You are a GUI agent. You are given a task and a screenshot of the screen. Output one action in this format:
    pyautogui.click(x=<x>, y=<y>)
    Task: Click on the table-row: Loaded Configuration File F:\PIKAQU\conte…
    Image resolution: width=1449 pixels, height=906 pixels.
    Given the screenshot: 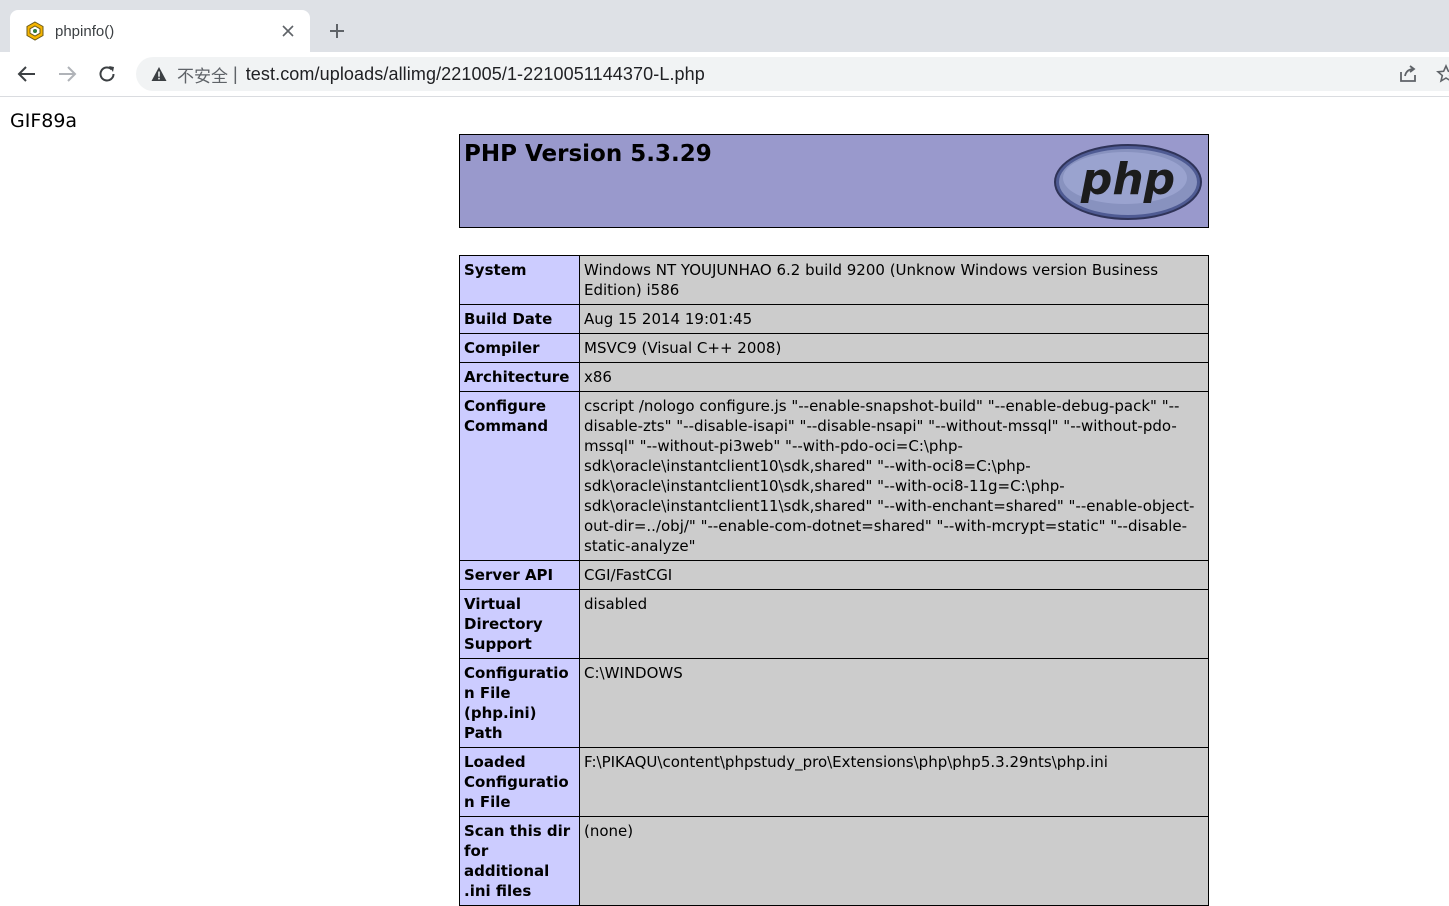 What is the action you would take?
    pyautogui.click(x=834, y=782)
    